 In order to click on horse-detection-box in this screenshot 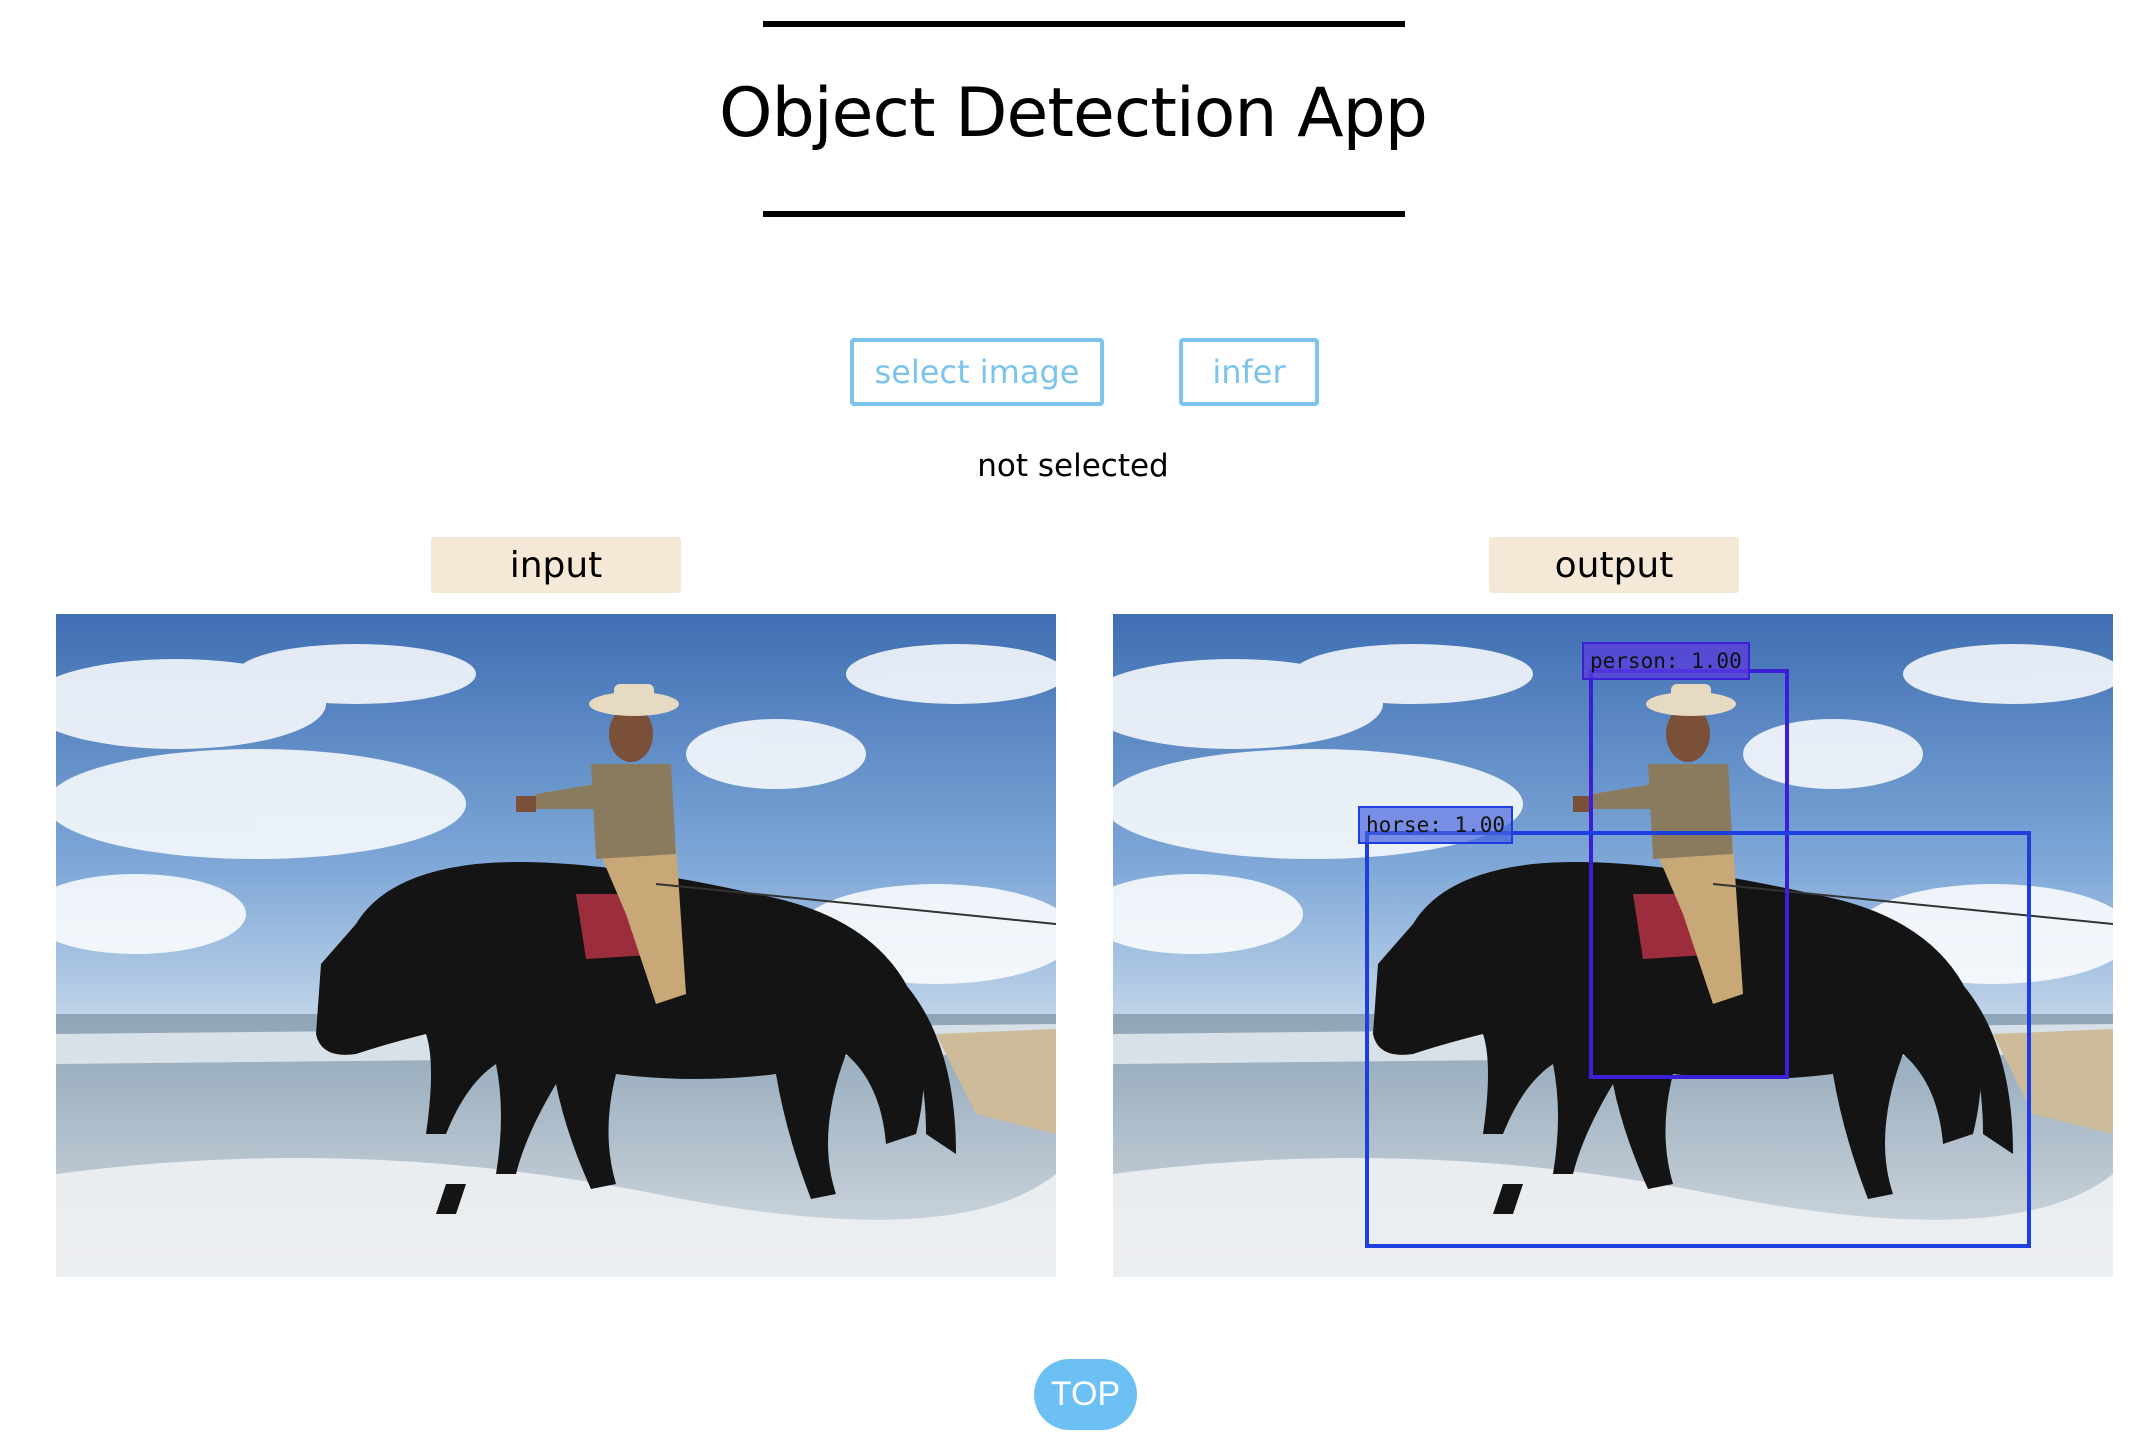, I will do `click(1698, 1039)`.